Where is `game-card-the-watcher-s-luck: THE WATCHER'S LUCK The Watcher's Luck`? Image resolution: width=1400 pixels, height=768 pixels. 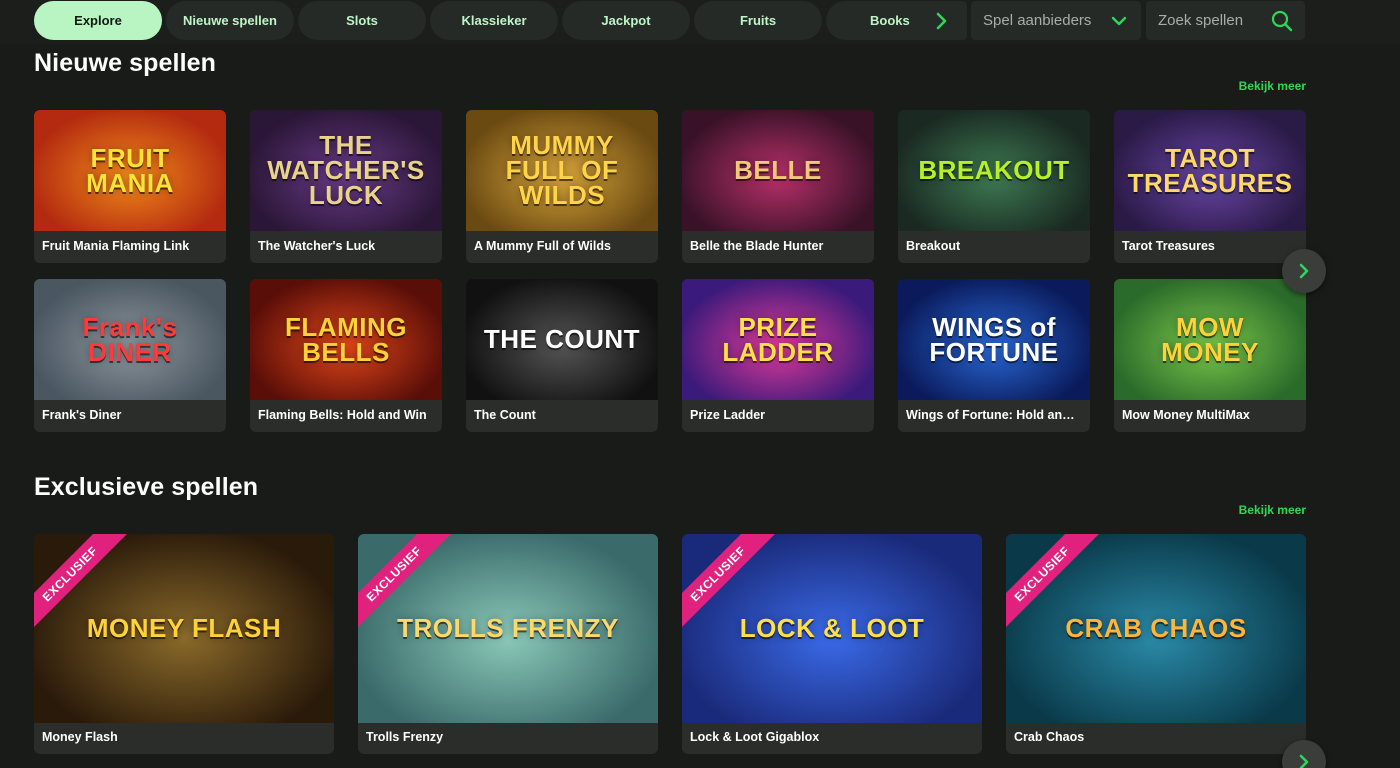
game-card-the-watcher-s-luck: THE WATCHER'S LUCK The Watcher's Luck is located at coordinates (346, 186).